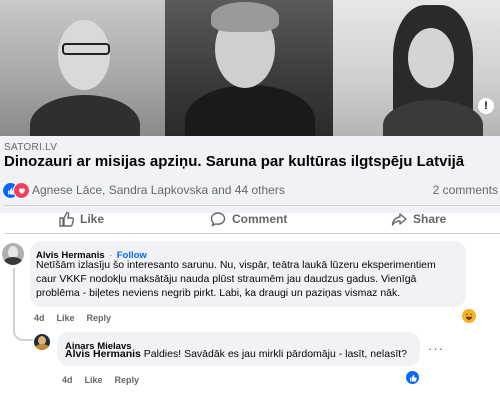 The image size is (500, 398). Describe the element at coordinates (103, 354) in the screenshot. I see `mention-link: Alvis Hermanis` at that location.